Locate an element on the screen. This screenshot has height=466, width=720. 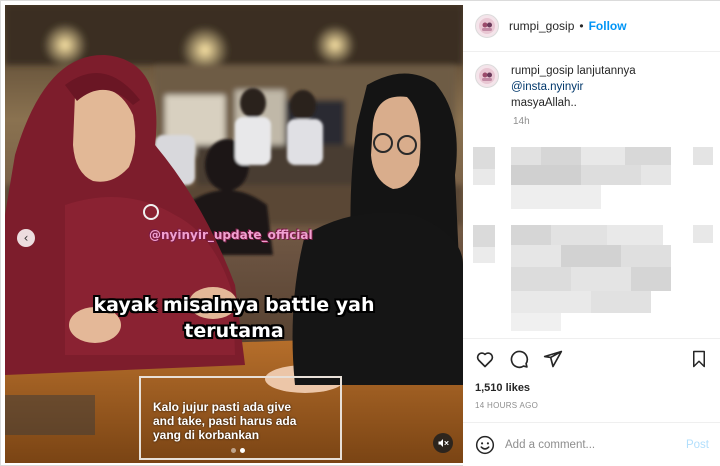
add-comment-bar: Post is located at coordinates (591, 444).